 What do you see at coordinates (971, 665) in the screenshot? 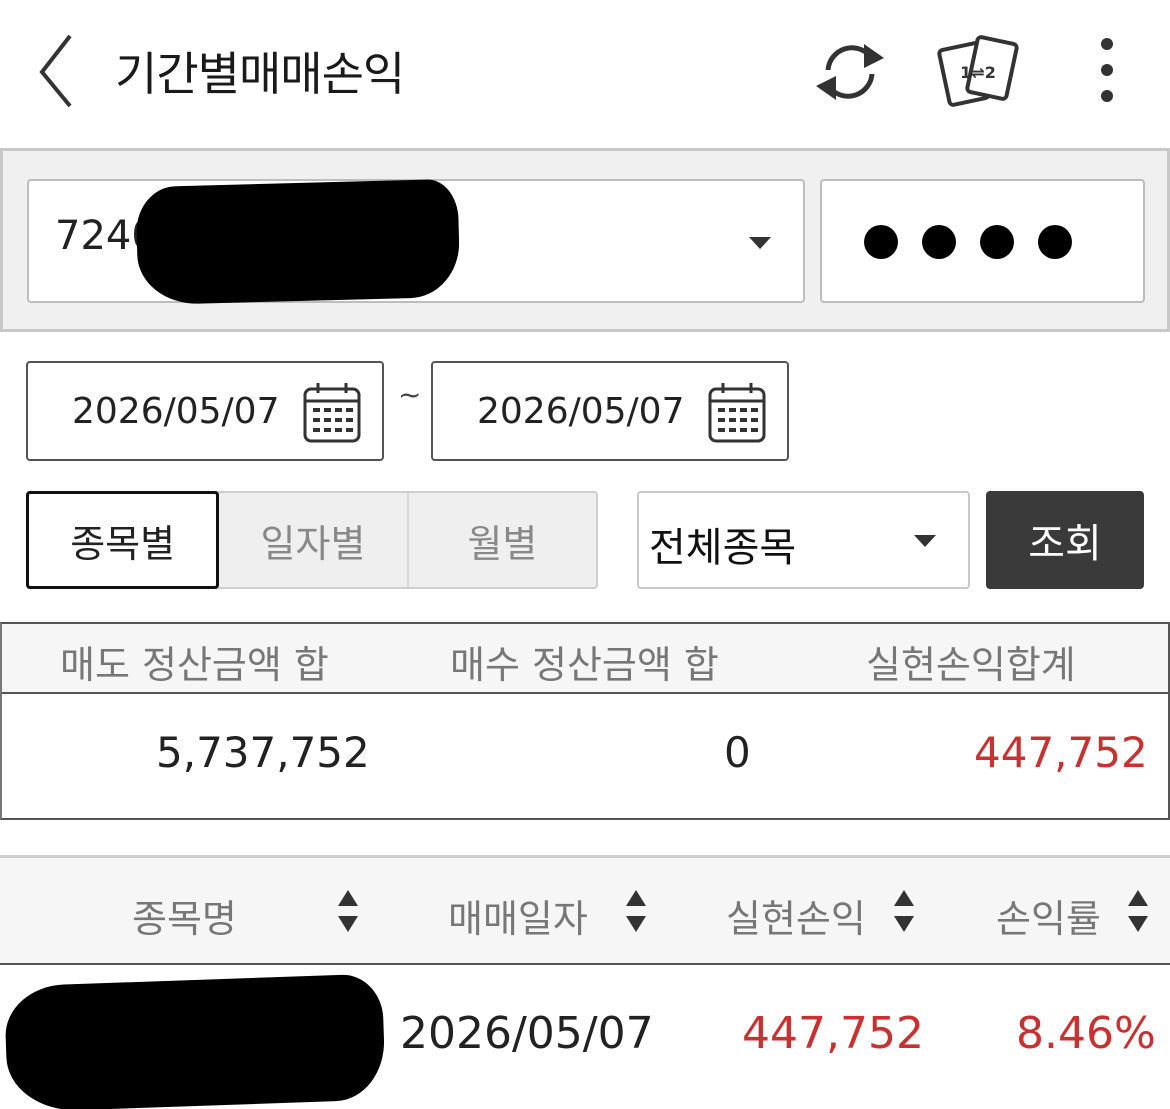
I see `summary-header-pnl: 실현손익합계` at bounding box center [971, 665].